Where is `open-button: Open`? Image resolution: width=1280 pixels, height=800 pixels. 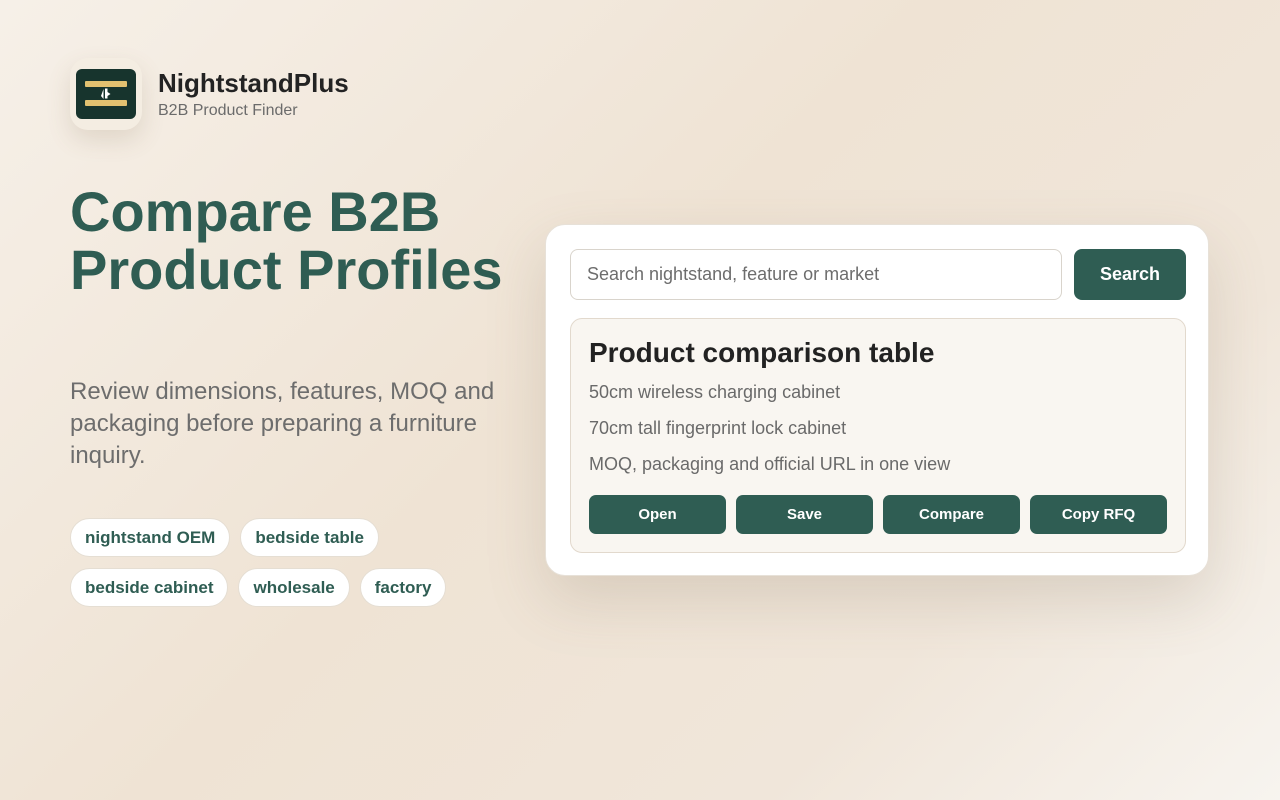 open-button: Open is located at coordinates (657, 514).